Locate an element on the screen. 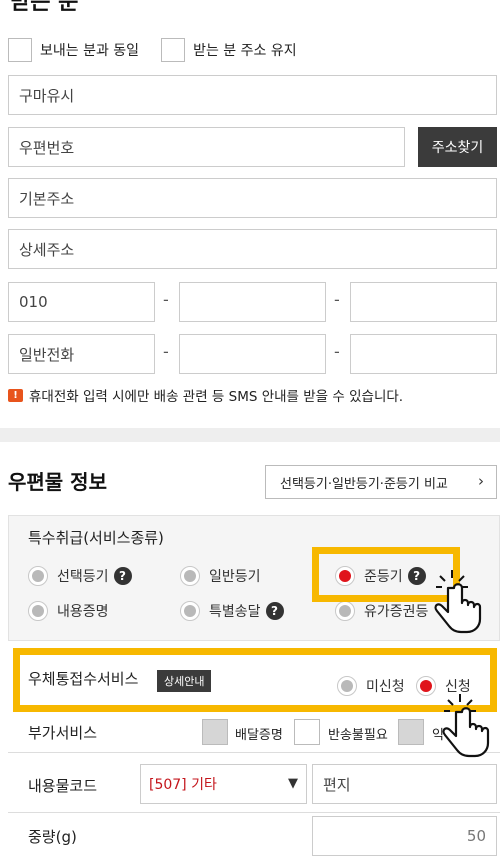 Image resolution: width=500 pixels, height=863 pixels. keep-address-label: 받는 분 주소 유지 is located at coordinates (245, 51).